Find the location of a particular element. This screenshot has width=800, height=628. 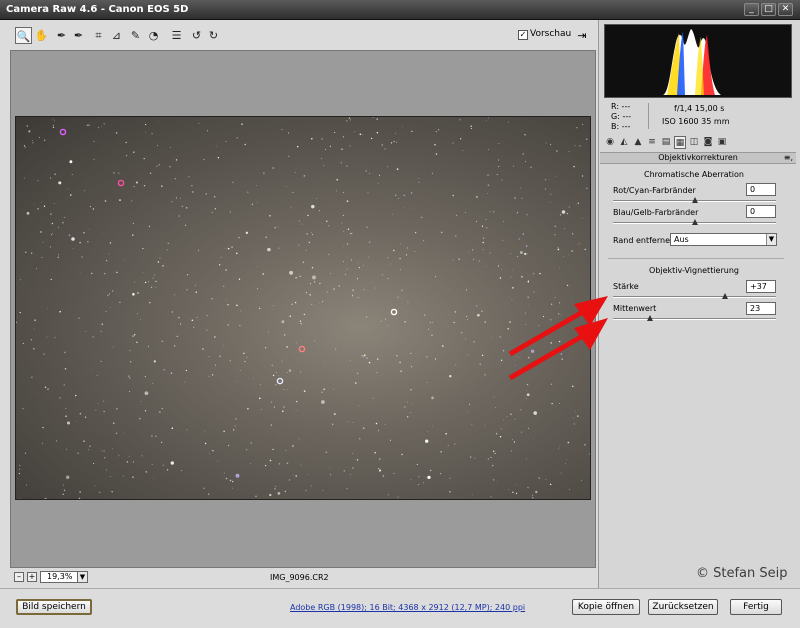

panel-menu-icon: ≡, is located at coordinates (788, 158).